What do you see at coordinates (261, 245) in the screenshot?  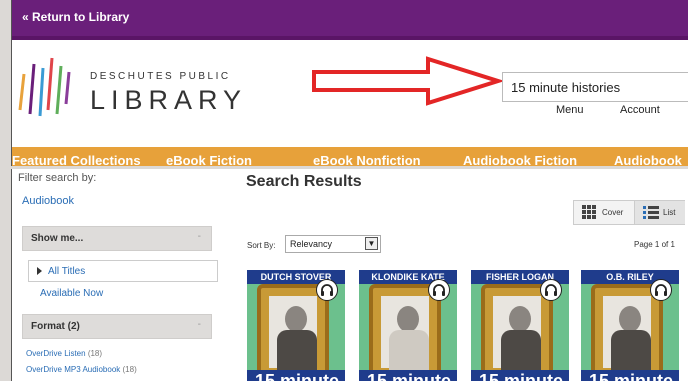 I see `sort-by-label: Sort By:` at bounding box center [261, 245].